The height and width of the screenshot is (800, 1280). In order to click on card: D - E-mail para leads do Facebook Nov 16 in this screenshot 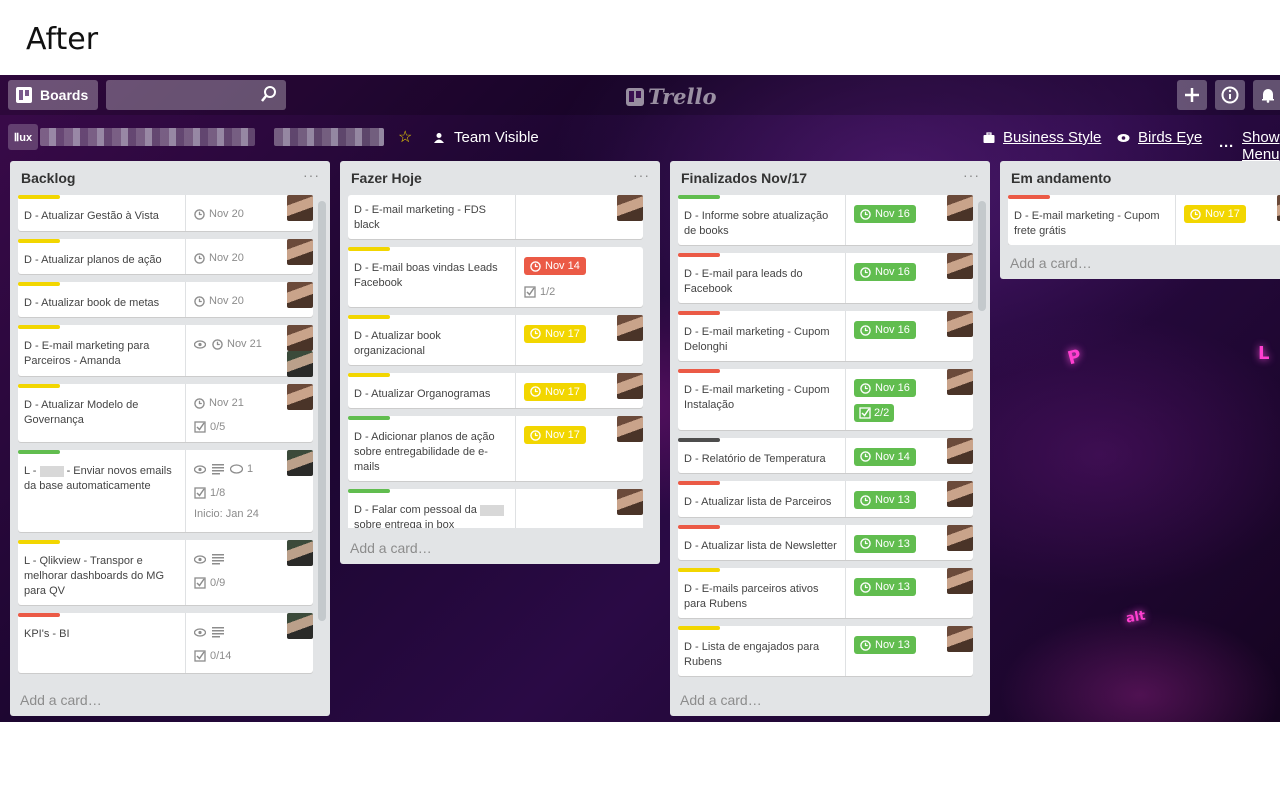, I will do `click(825, 278)`.